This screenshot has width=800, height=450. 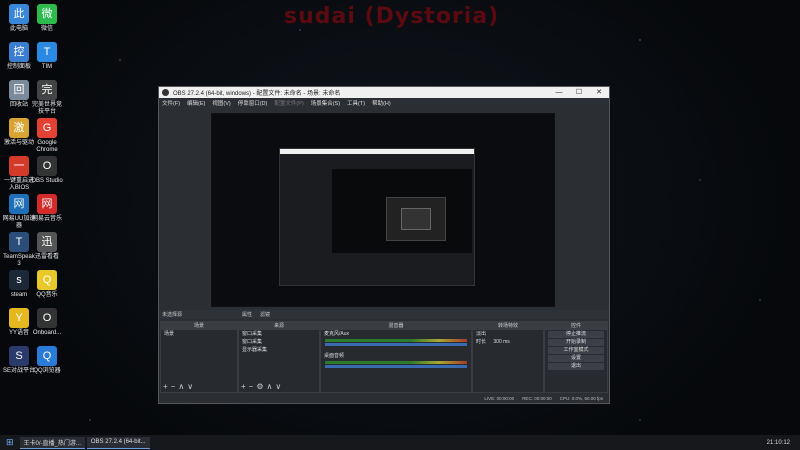 What do you see at coordinates (396, 340) in the screenshot?
I see `mic-meter` at bounding box center [396, 340].